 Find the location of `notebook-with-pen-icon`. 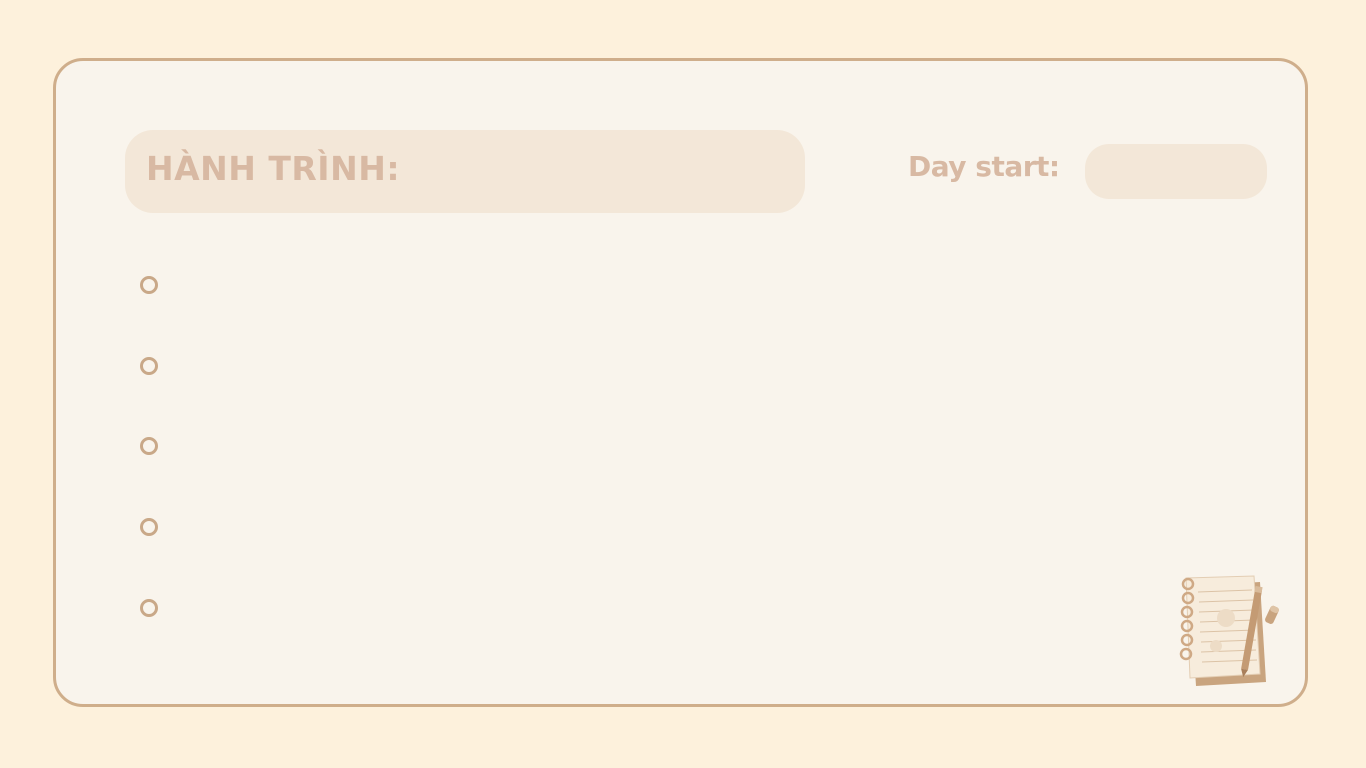

notebook-with-pen-icon is located at coordinates (1229, 630).